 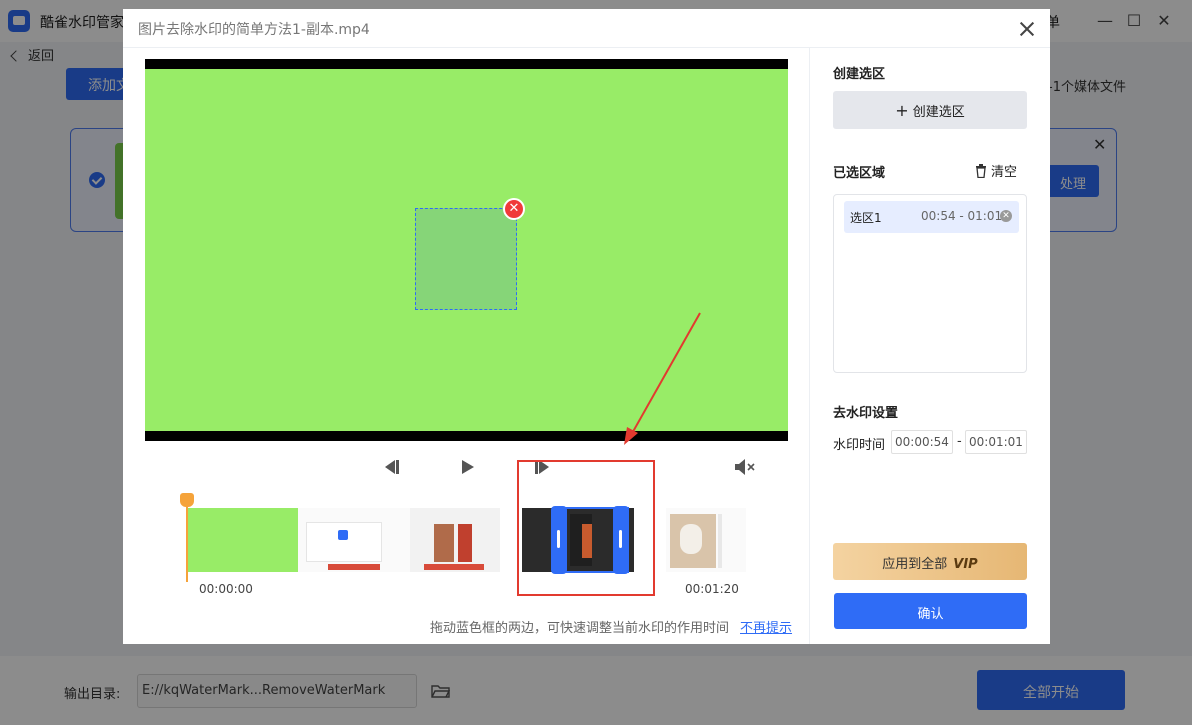 I want to click on prev-frame-icon, so click(x=391, y=467).